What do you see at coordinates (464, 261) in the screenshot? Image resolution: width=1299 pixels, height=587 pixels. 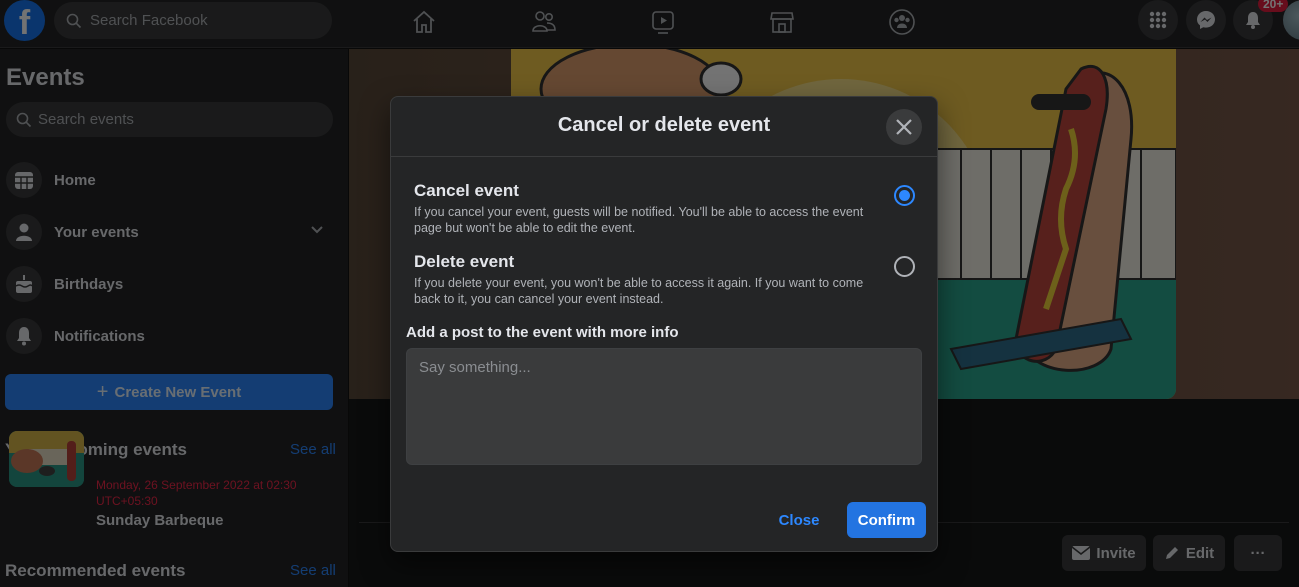 I see `option-title: Delete event` at bounding box center [464, 261].